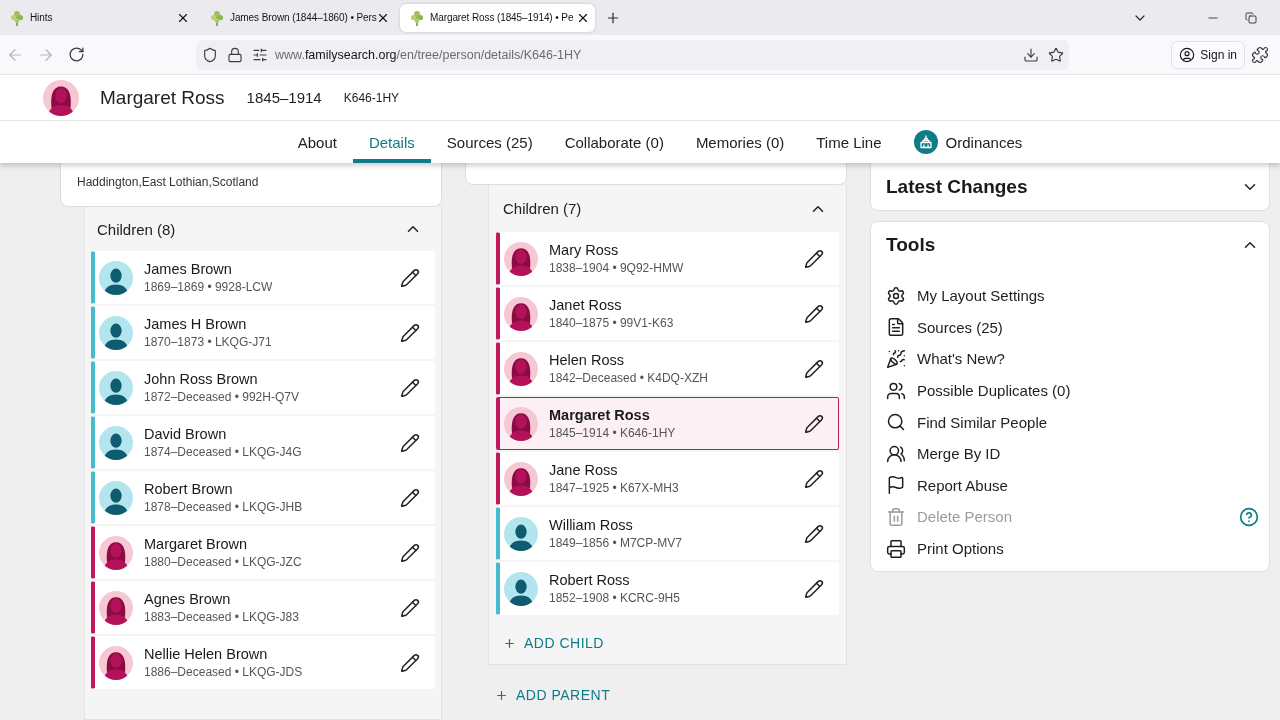 The image size is (1280, 720). Describe the element at coordinates (263, 662) in the screenshot. I see `child-card: Nellie Helen Brown 1886–Deceased • LKQG-JDS` at that location.